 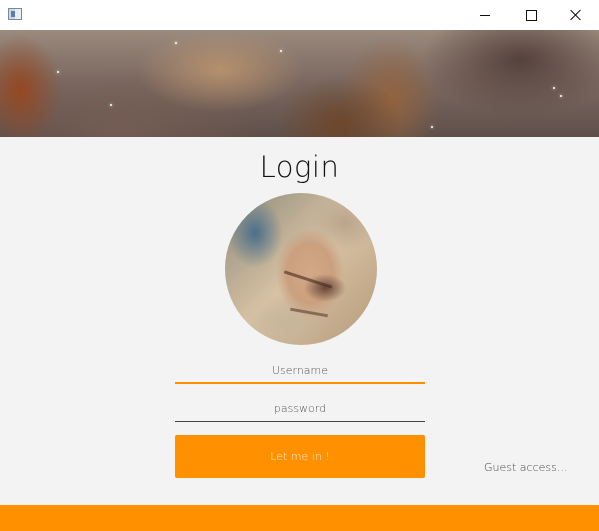 I want to click on close-button, so click(x=576, y=15).